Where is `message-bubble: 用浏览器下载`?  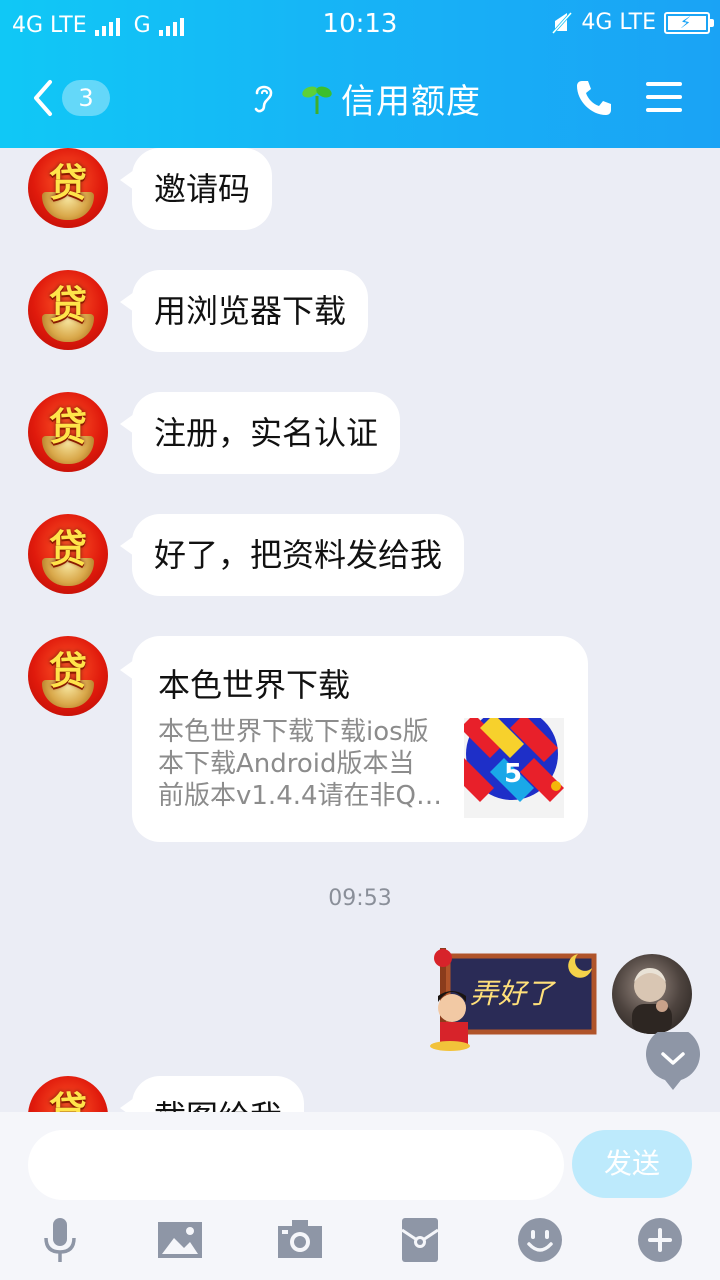 message-bubble: 用浏览器下载 is located at coordinates (244, 311).